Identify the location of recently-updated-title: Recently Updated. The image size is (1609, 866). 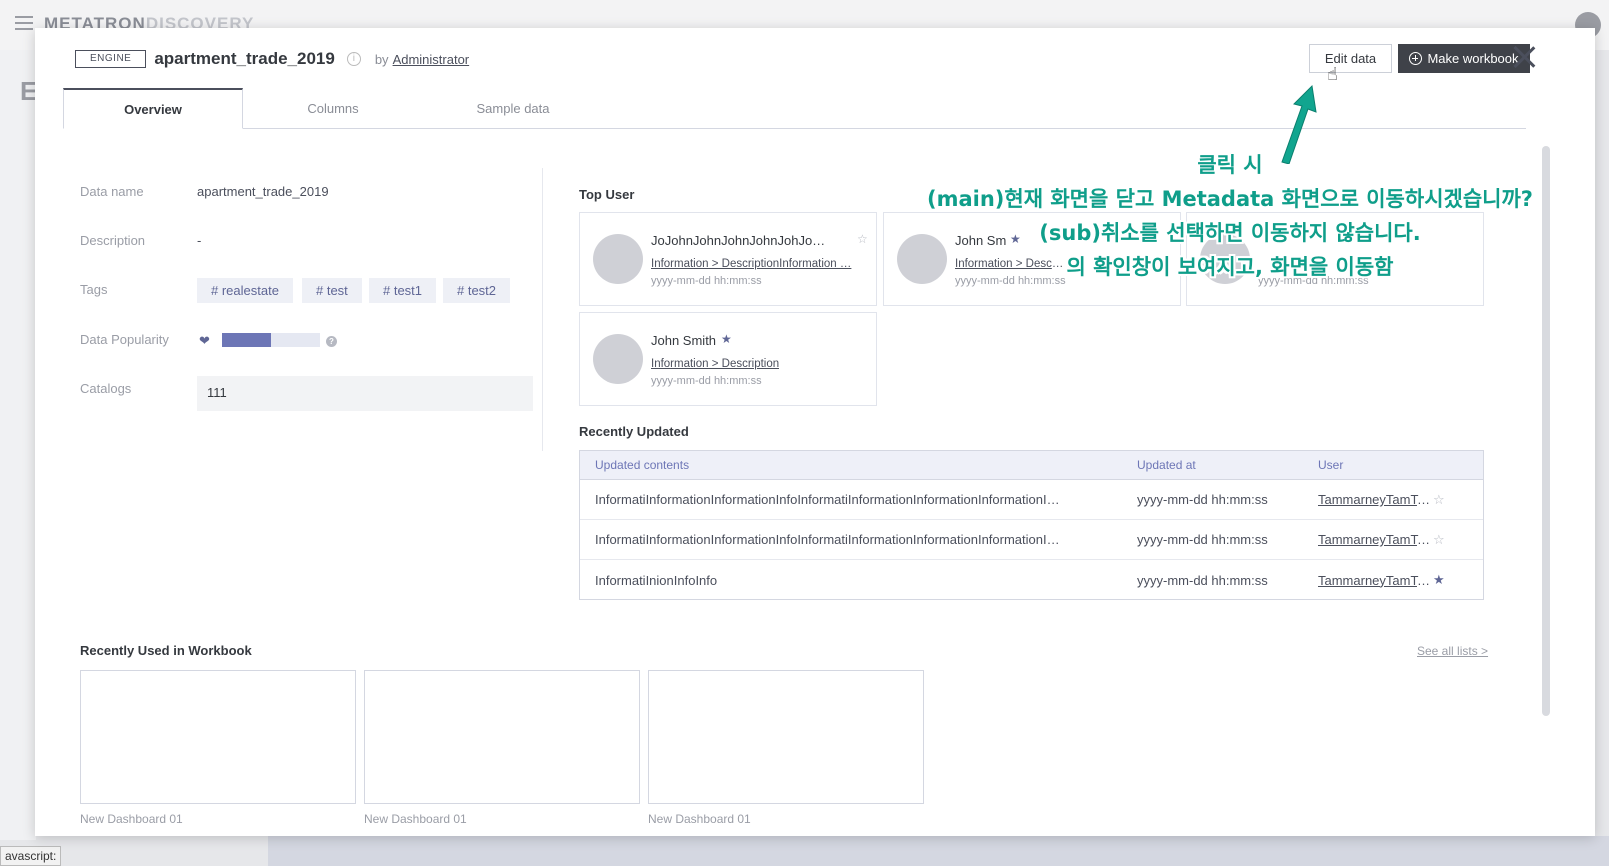
(634, 431).